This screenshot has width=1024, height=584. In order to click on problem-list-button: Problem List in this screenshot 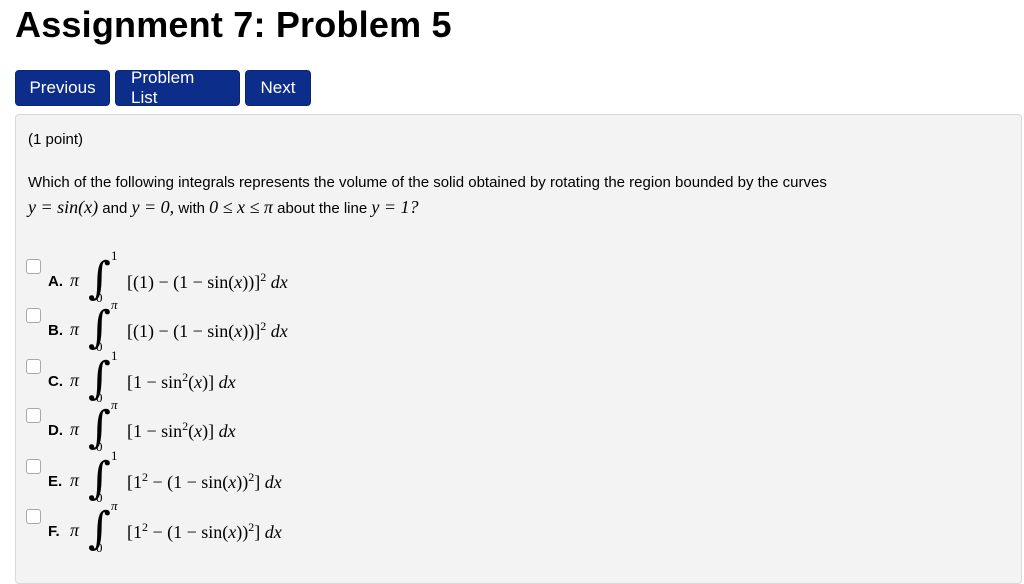, I will do `click(177, 87)`.